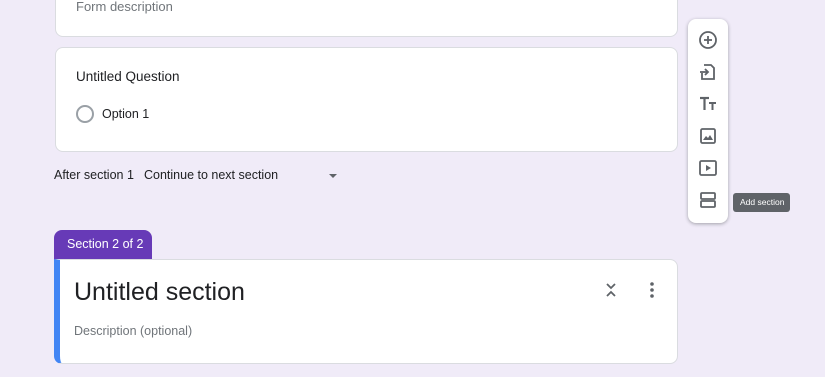 The height and width of the screenshot is (377, 825). What do you see at coordinates (103, 245) in the screenshot?
I see `section-tab: Section 2 of 2` at bounding box center [103, 245].